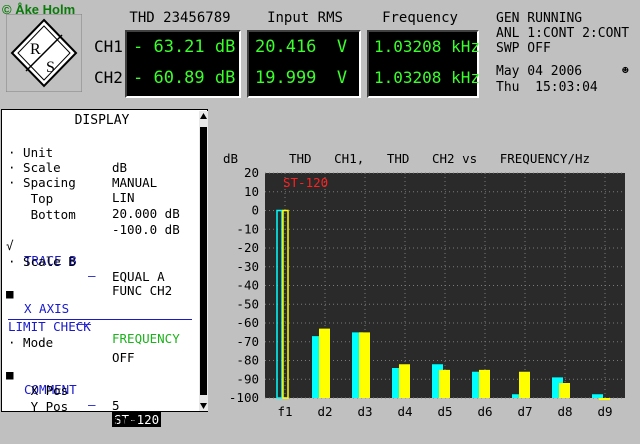 The image size is (640, 444). What do you see at coordinates (255, 210) in the screenshot?
I see `y-tick-label: 0` at bounding box center [255, 210].